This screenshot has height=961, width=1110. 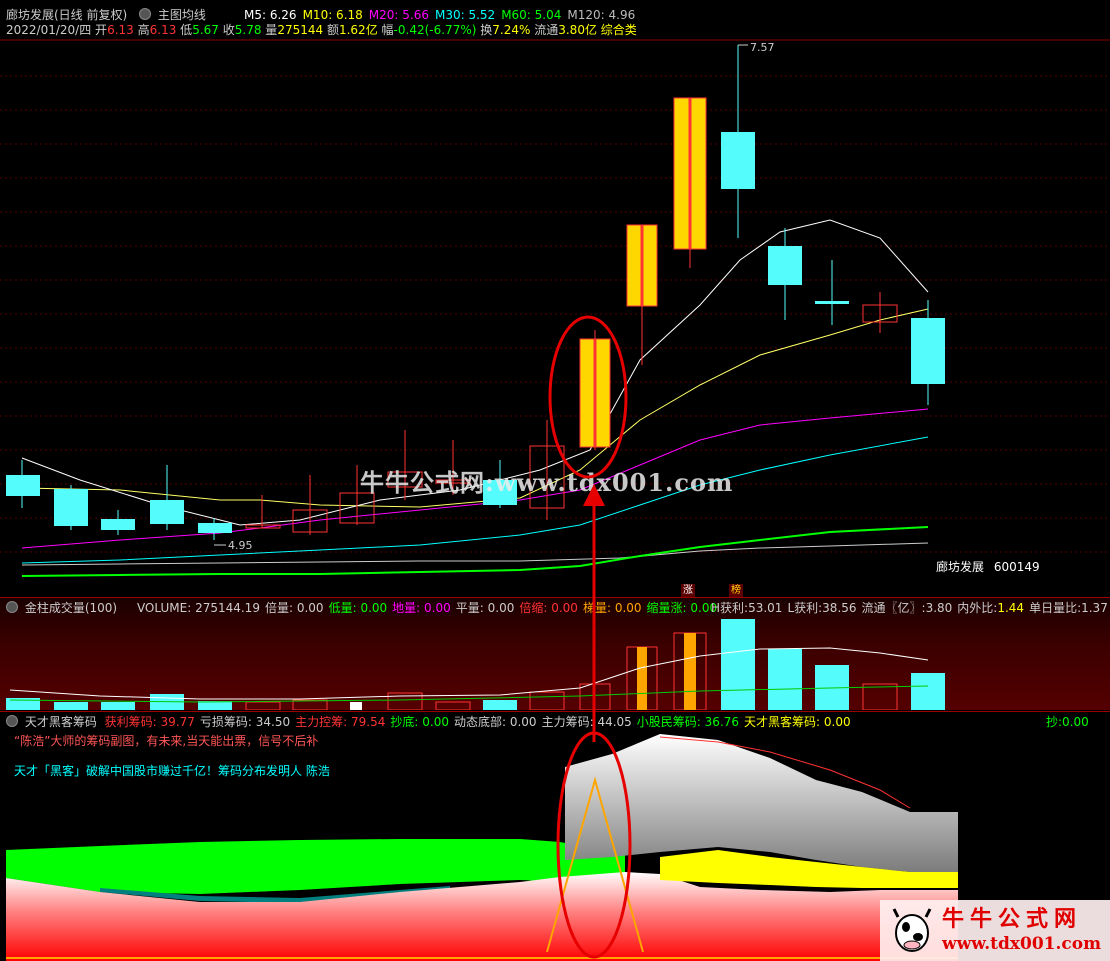 I want to click on chip-note-2: 天才「黑客」破解中国股市赚过千亿！筹码分布发明人 陈浩, so click(x=172, y=771).